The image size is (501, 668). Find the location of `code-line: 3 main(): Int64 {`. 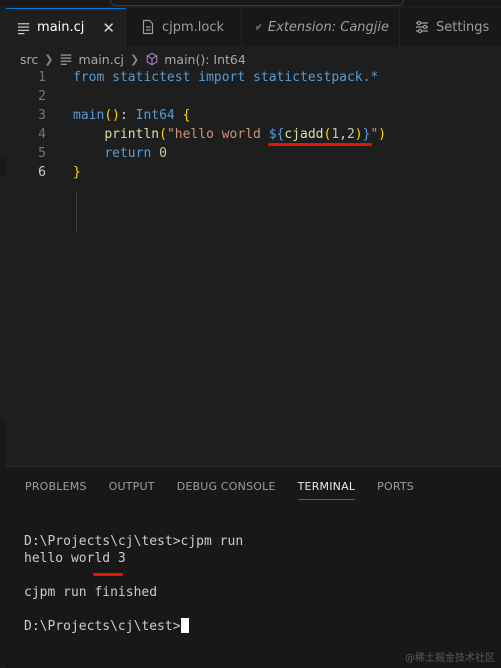

code-line: 3 main(): Int64 { is located at coordinates (253, 115).